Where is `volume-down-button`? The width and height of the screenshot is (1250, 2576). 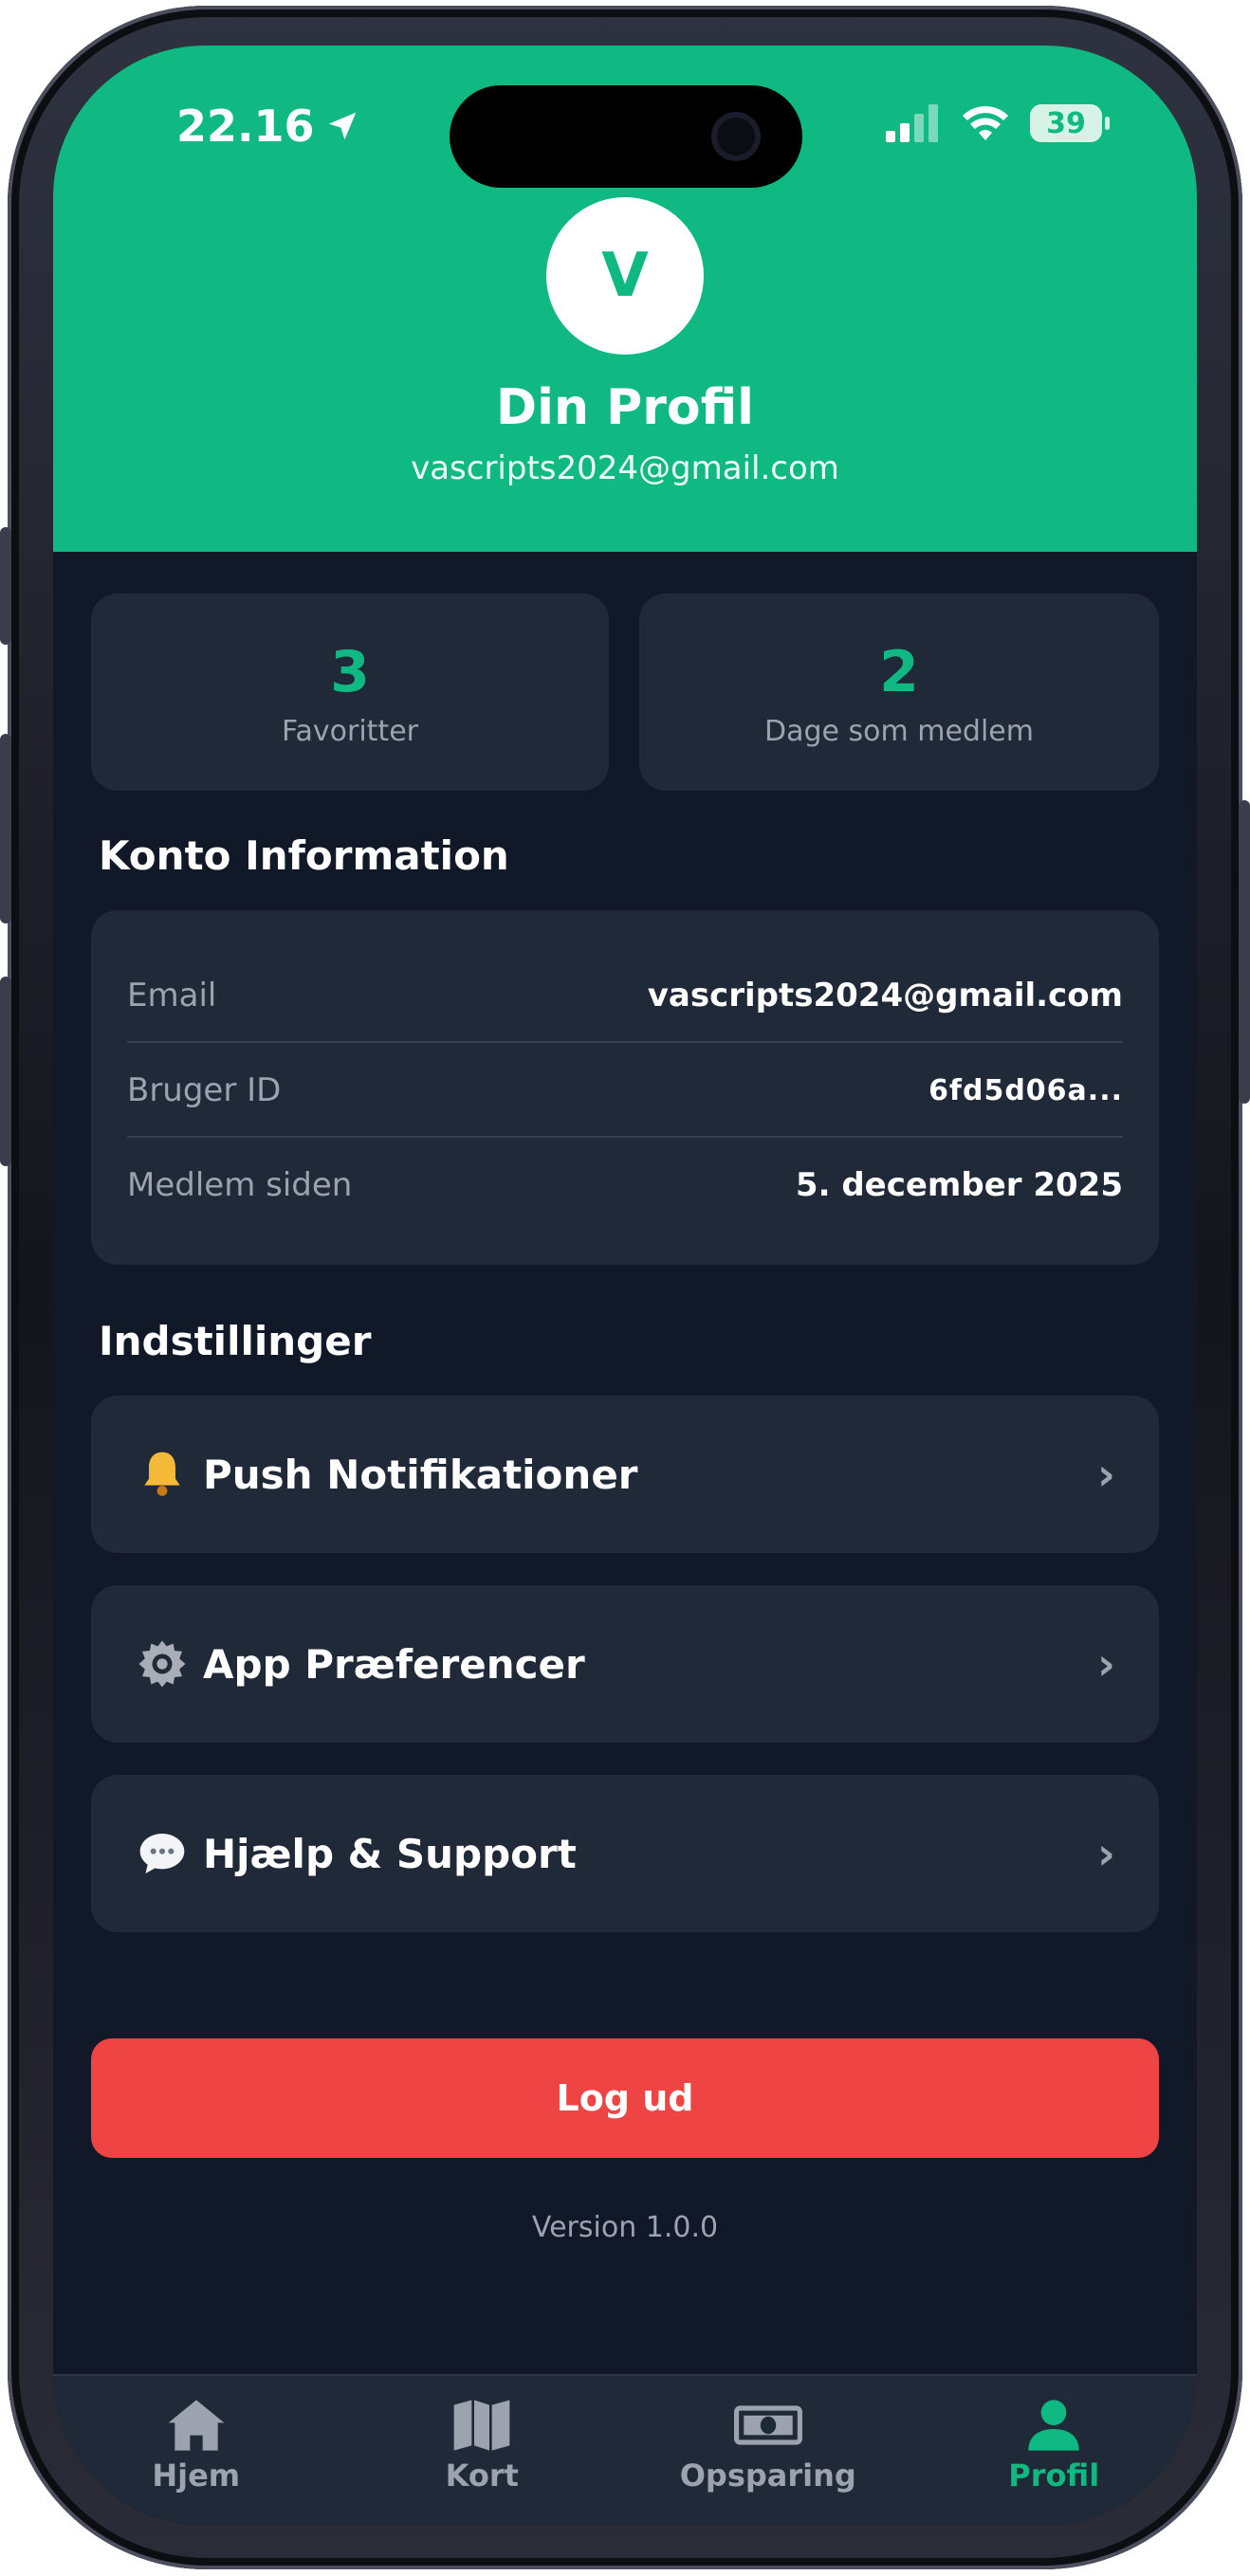 volume-down-button is located at coordinates (5, 1071).